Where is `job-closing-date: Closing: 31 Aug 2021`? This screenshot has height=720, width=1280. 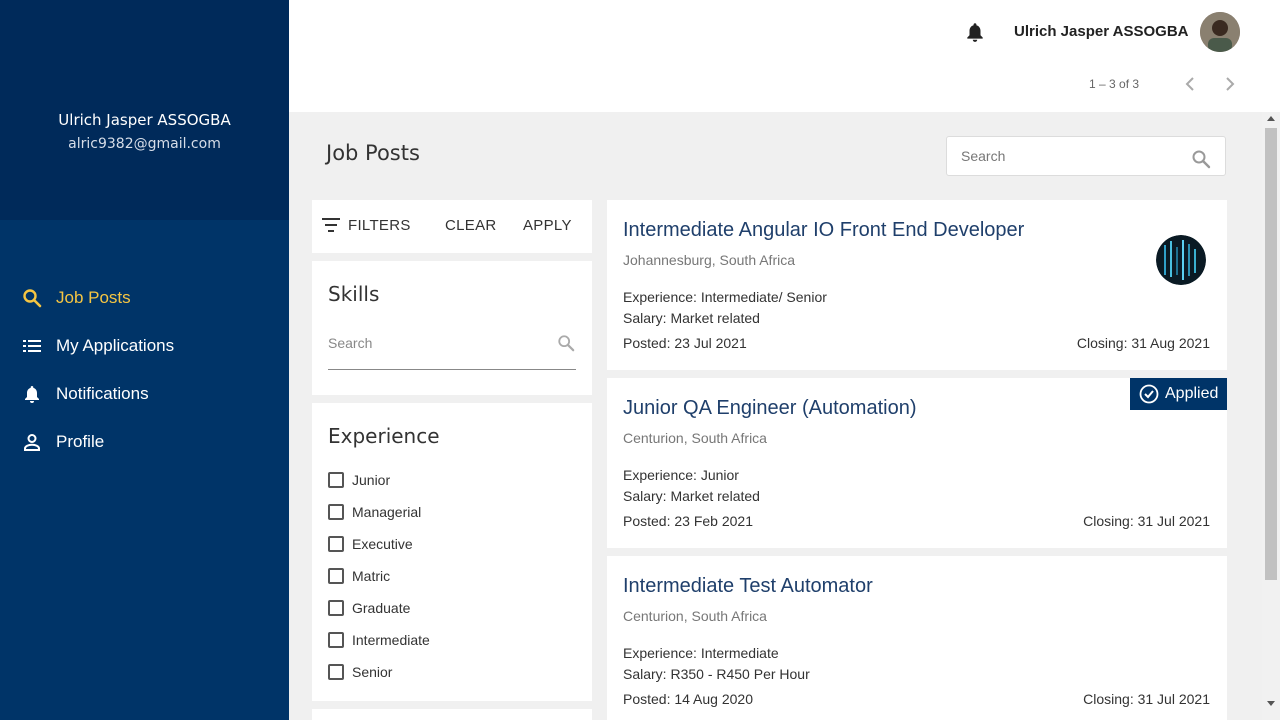
job-closing-date: Closing: 31 Aug 2021 is located at coordinates (1143, 343).